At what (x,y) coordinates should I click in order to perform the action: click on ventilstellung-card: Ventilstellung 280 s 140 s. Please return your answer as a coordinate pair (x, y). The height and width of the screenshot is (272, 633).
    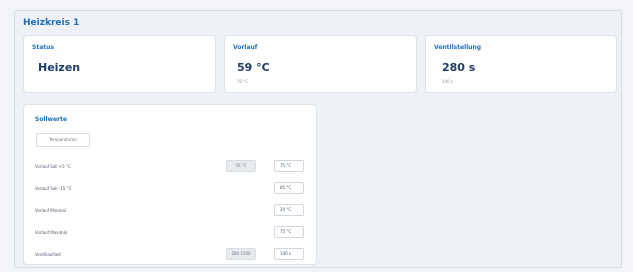
    Looking at the image, I should click on (521, 64).